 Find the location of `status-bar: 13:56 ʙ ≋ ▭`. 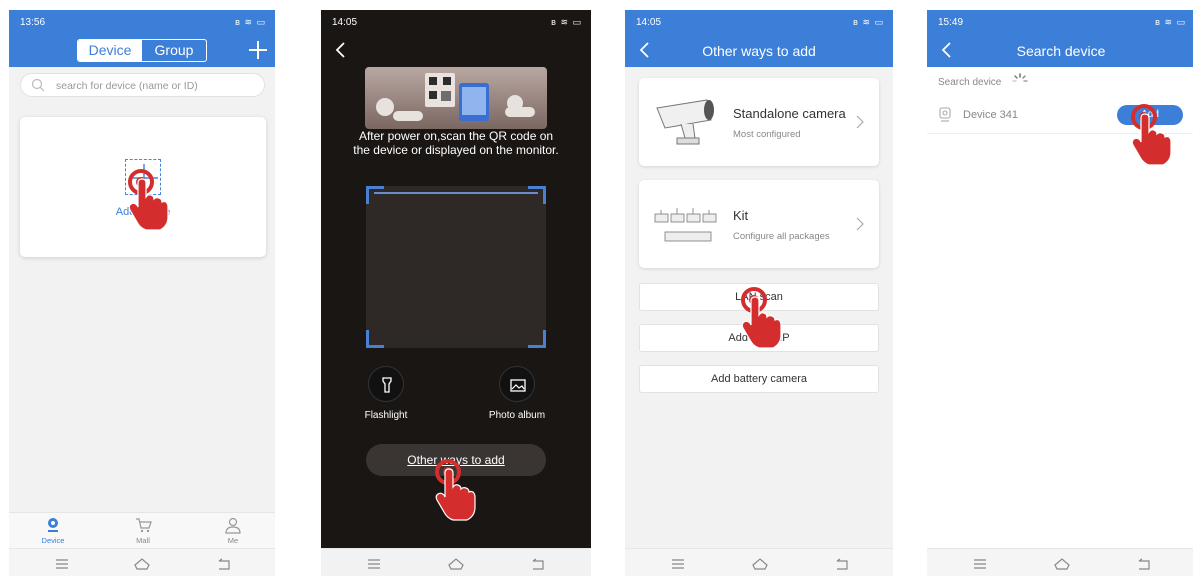

status-bar: 13:56 ʙ ≋ ▭ is located at coordinates (142, 22).